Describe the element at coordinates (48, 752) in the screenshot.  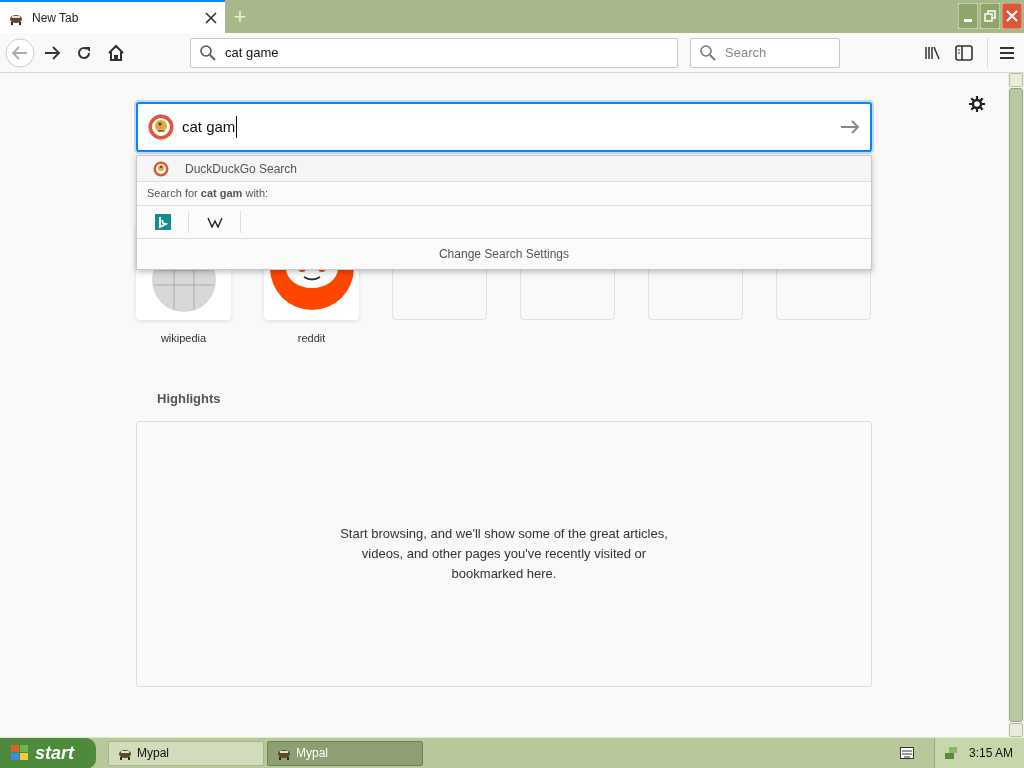
I see `start-button: start` at that location.